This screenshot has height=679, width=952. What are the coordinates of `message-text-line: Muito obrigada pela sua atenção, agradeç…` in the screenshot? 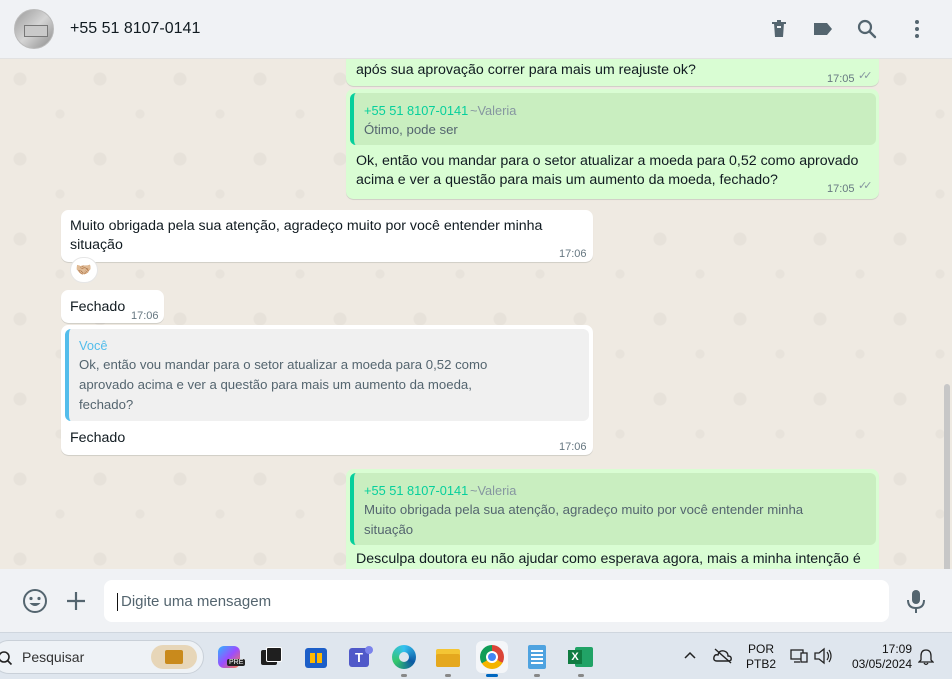 It's located at (306, 226).